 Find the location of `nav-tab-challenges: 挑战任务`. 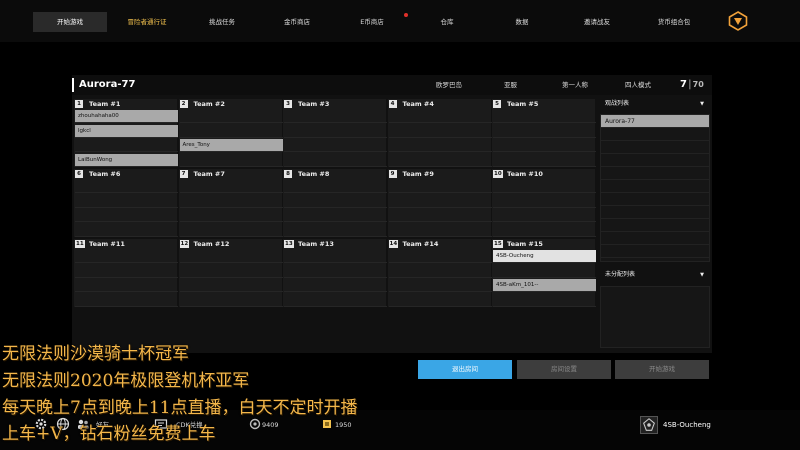

nav-tab-challenges: 挑战任务 is located at coordinates (222, 22).